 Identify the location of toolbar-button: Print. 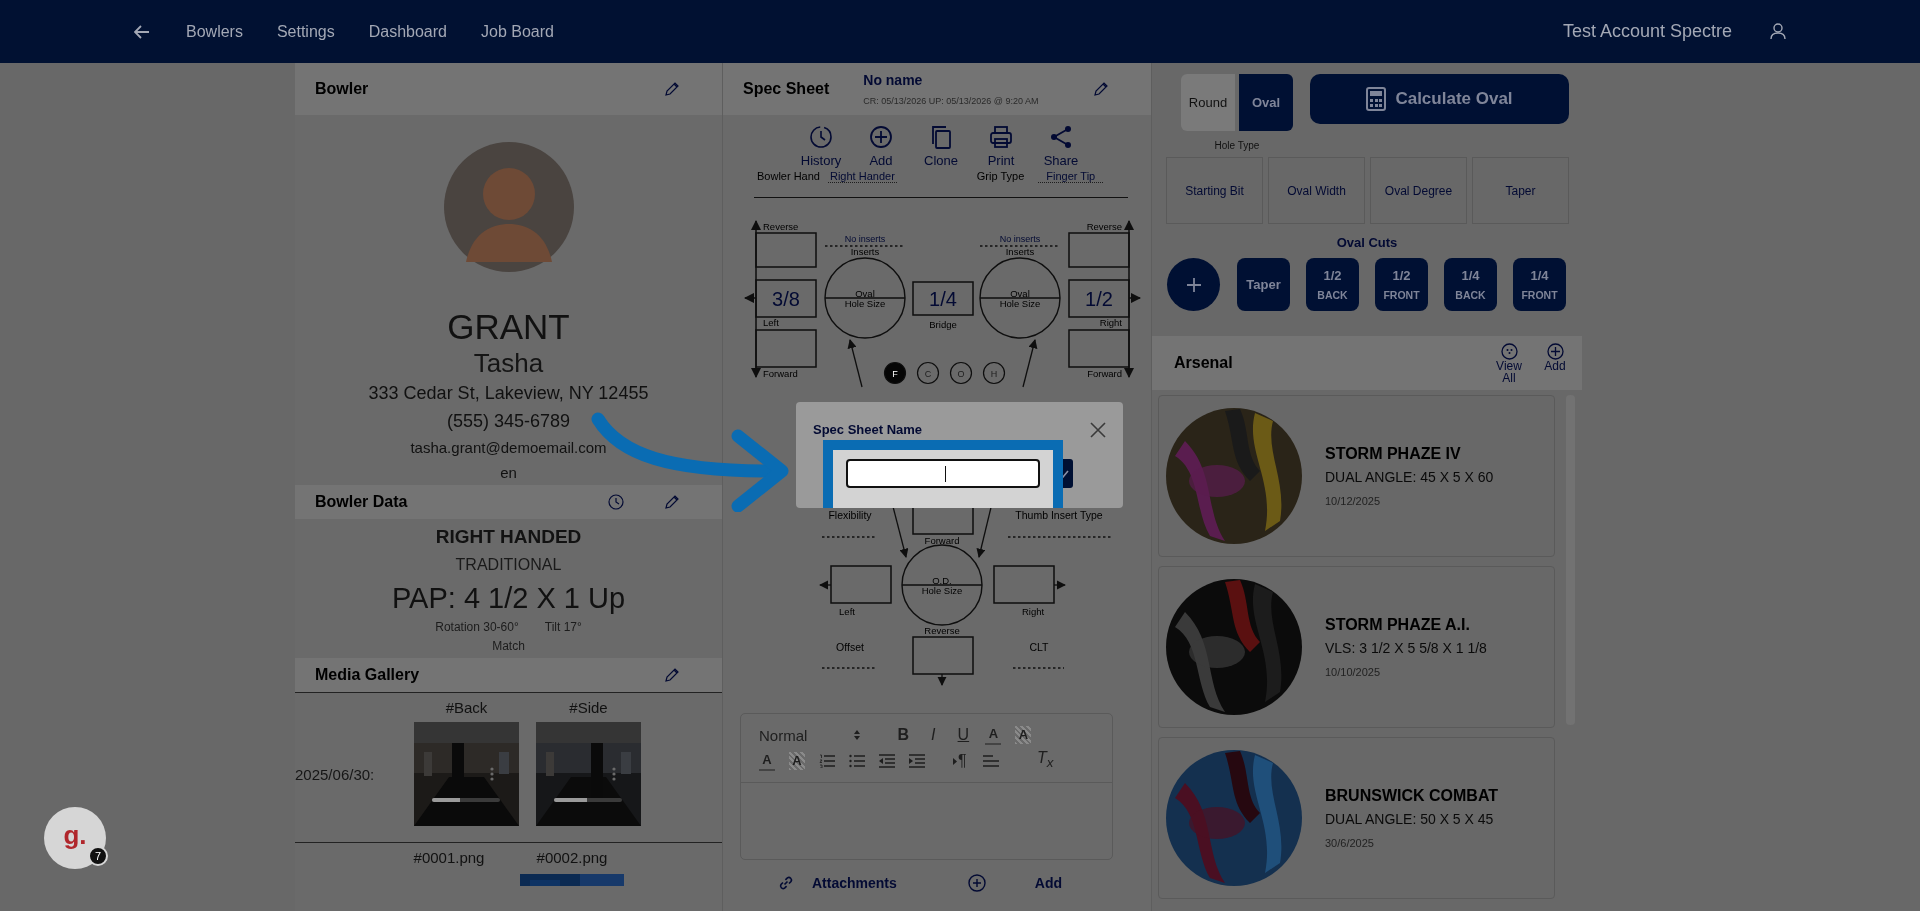
(1001, 146).